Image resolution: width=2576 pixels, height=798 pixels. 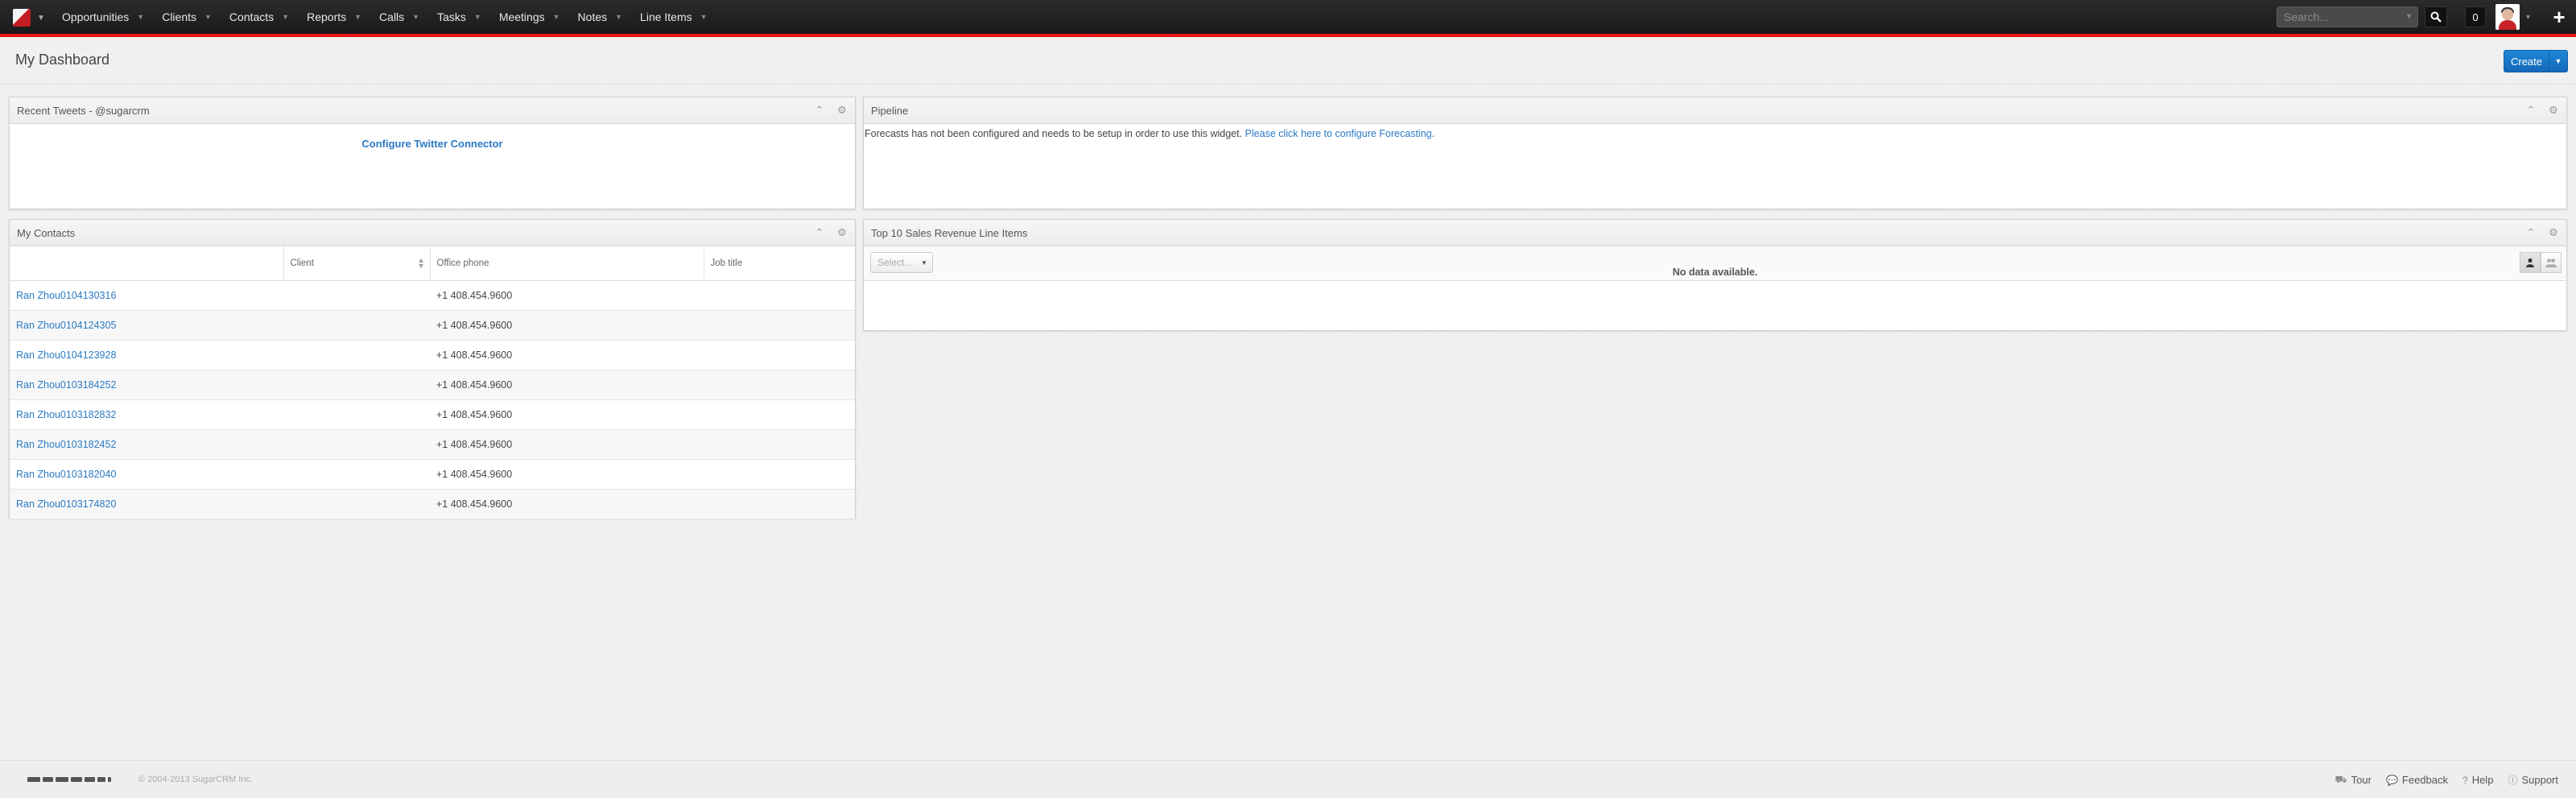 What do you see at coordinates (1715, 233) in the screenshot?
I see `dashlet-header: Top 10 Sales Revenue Line Items ⌃ ⚙` at bounding box center [1715, 233].